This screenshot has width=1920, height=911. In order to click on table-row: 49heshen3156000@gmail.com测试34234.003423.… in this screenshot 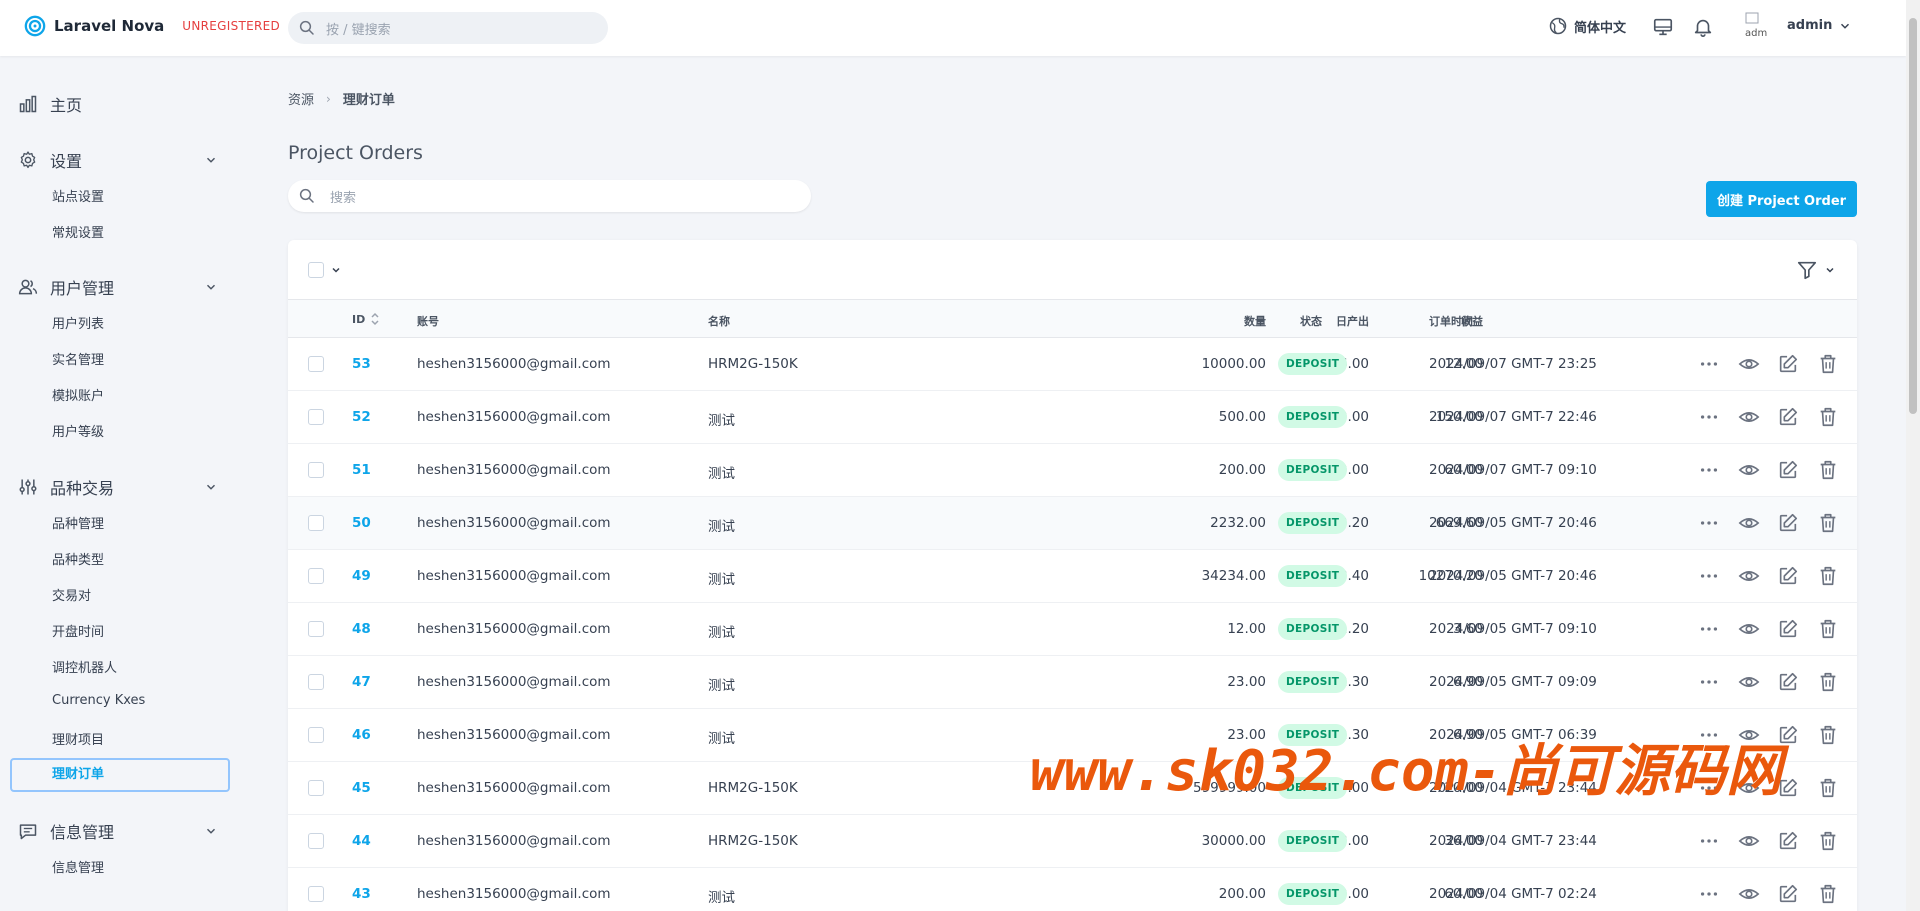, I will do `click(1072, 576)`.